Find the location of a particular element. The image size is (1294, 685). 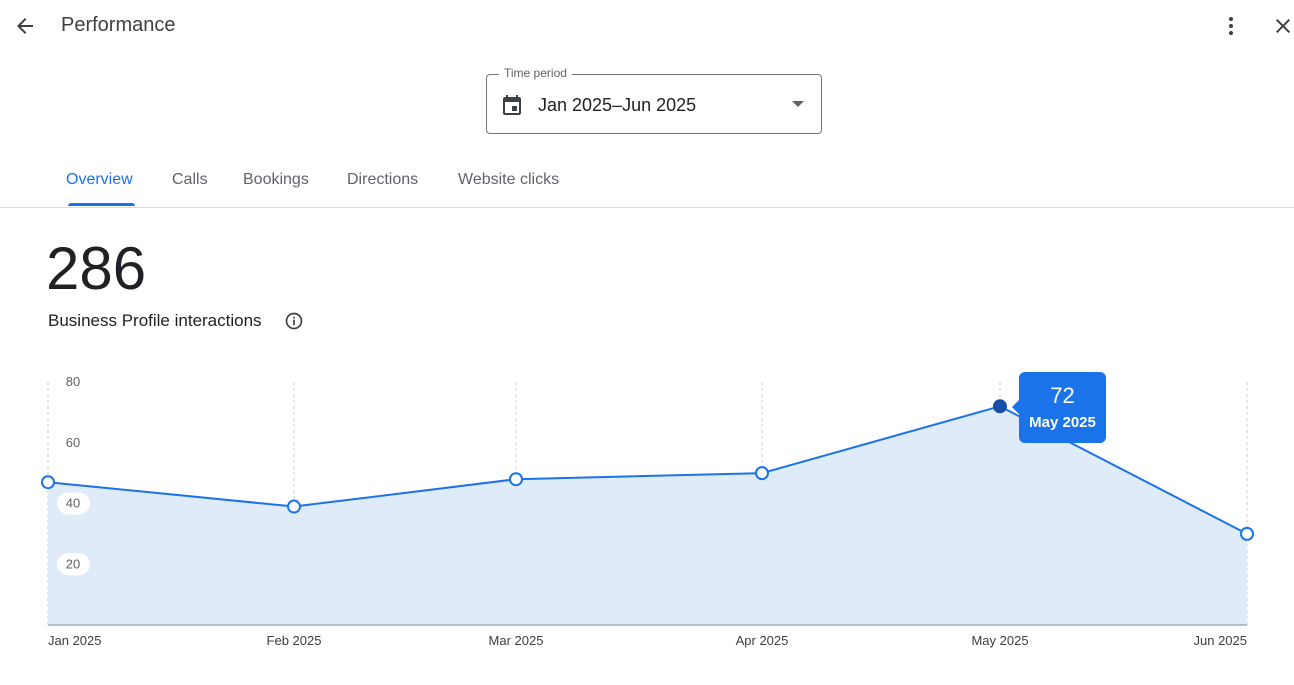

time-period-value: Jan 2025–Jun 2025 is located at coordinates (617, 105).